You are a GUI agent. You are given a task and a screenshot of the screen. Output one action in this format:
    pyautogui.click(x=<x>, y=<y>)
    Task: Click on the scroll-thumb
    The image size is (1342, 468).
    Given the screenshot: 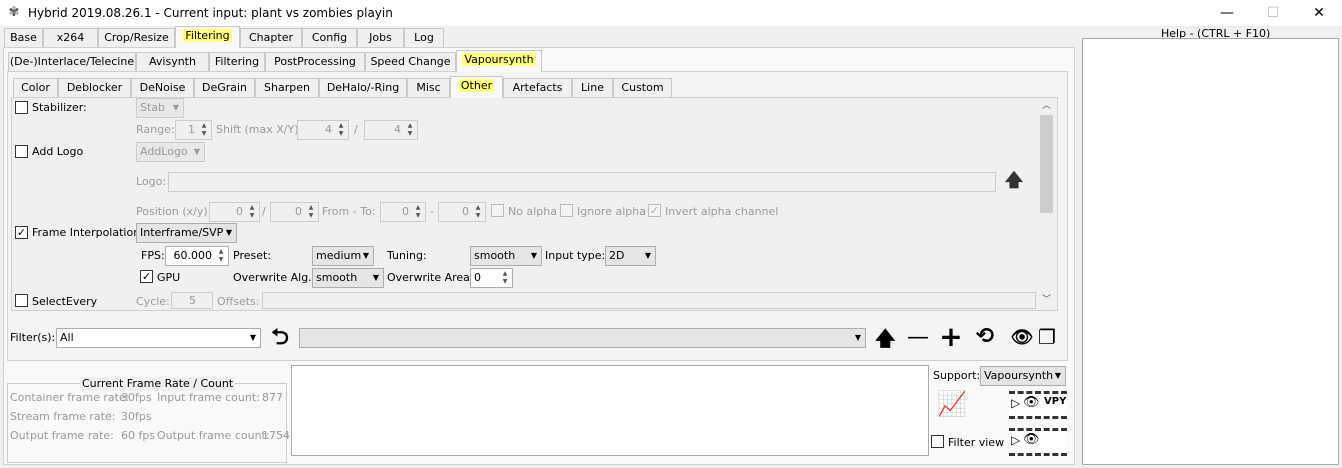 What is the action you would take?
    pyautogui.click(x=1046, y=164)
    